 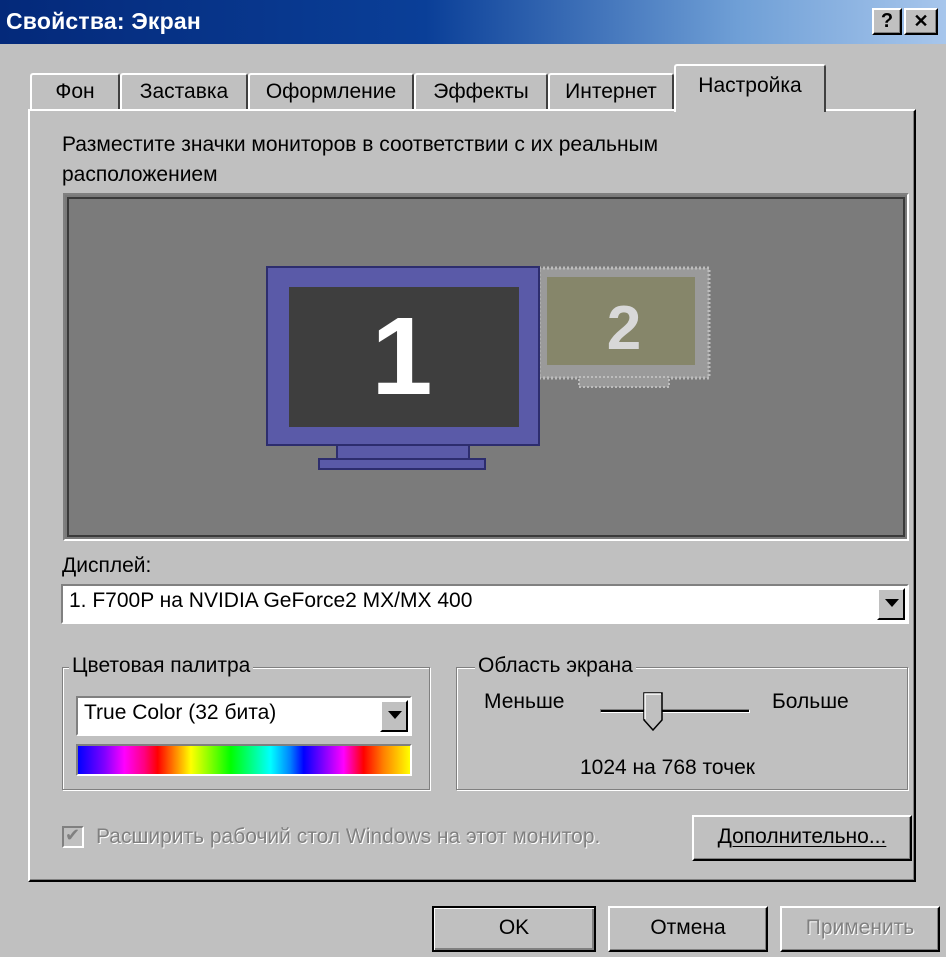 I want to click on title-bar: Свойства: Экран ? ✕, so click(x=473, y=22).